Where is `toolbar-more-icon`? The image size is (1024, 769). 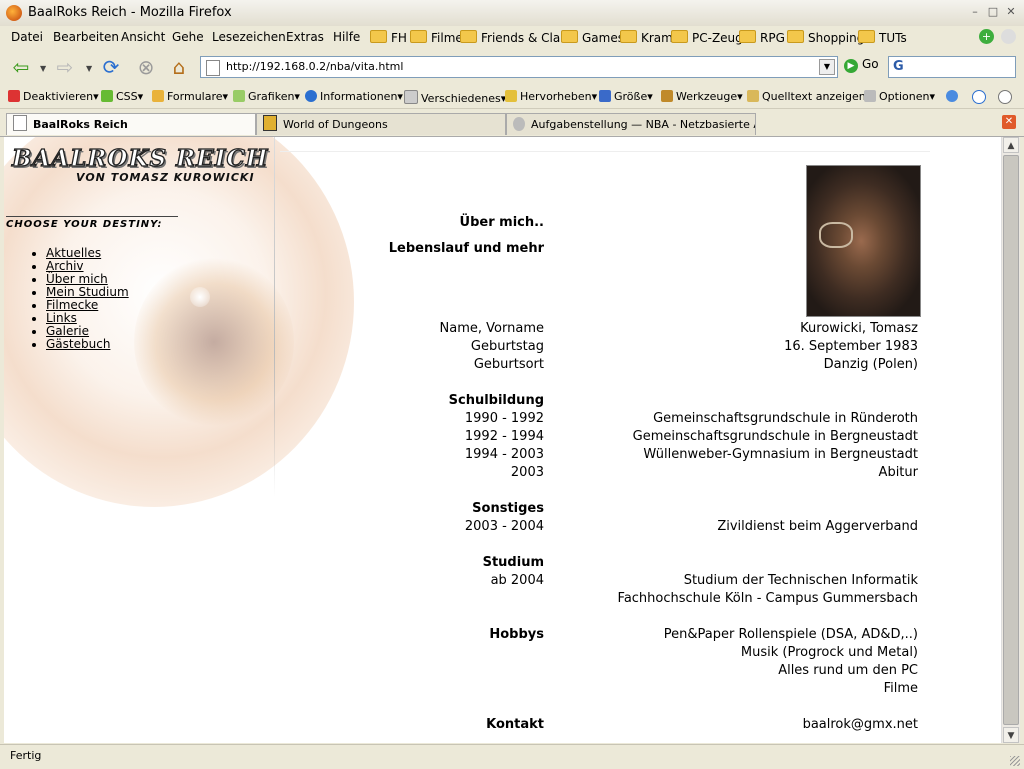 toolbar-more-icon is located at coordinates (1006, 97).